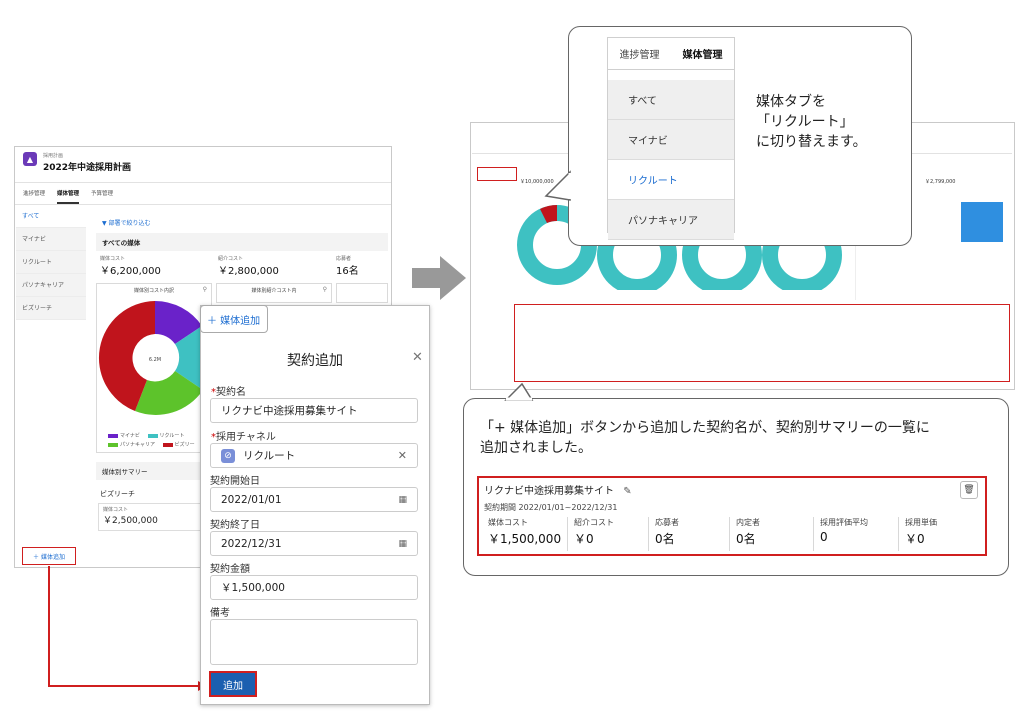 The image size is (1024, 720). I want to click on delete-icon: 🗑, so click(969, 490).